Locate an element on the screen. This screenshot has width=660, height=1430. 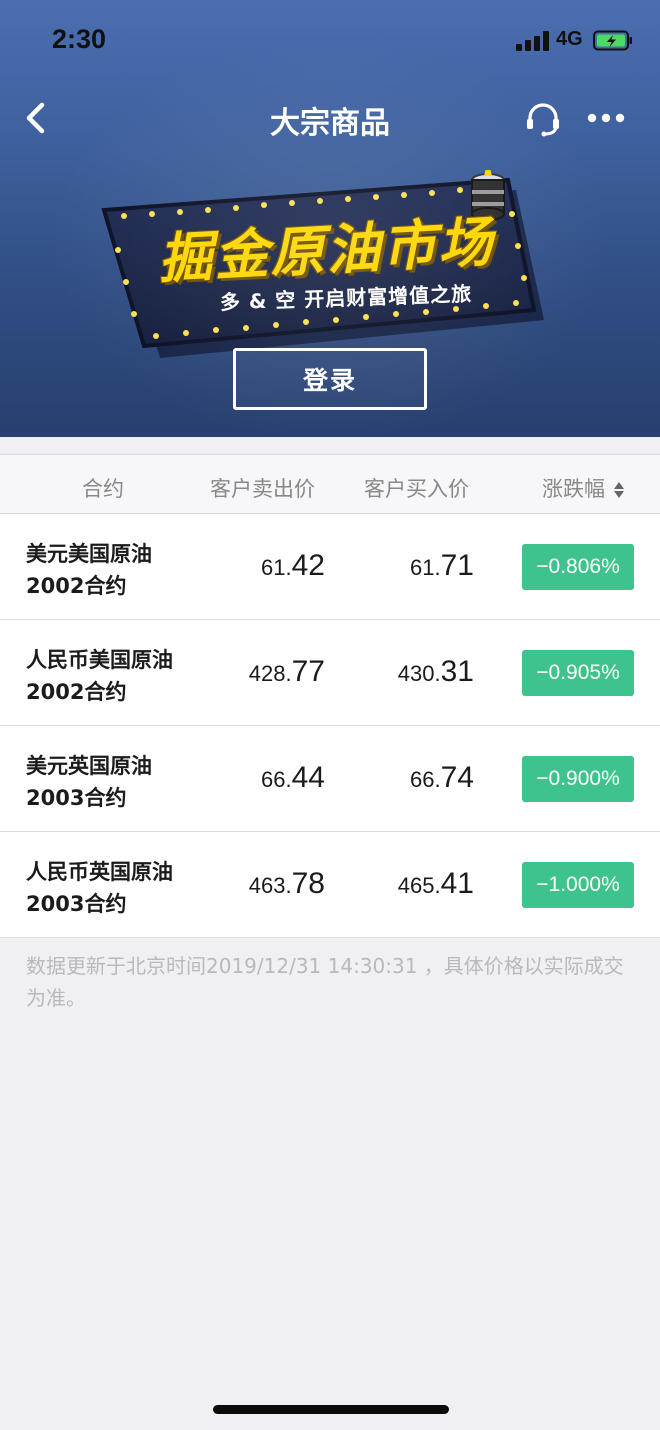
contract-name: 人民币美国原油 2002合约 is located at coordinates (99, 676).